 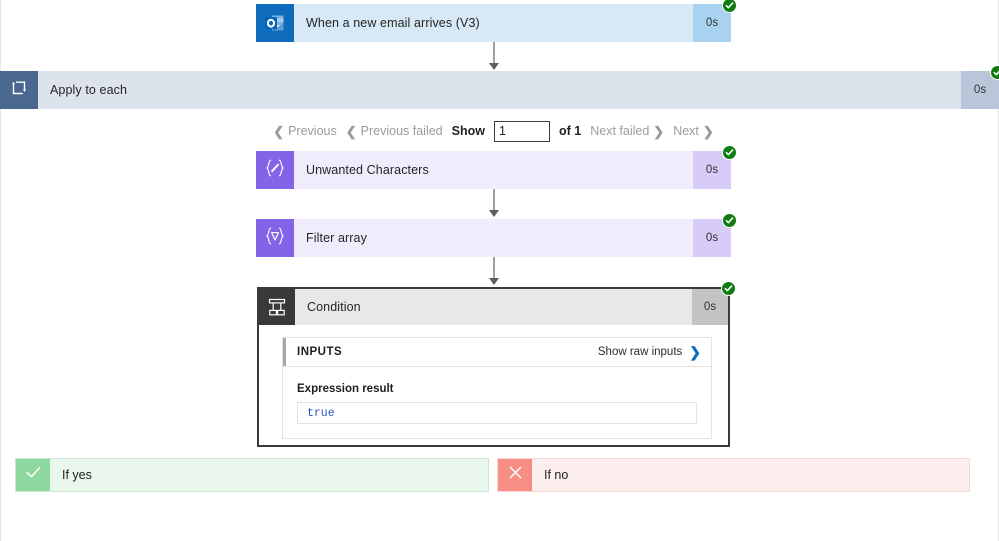 I want to click on expression-result-label: Expression result, so click(x=345, y=389).